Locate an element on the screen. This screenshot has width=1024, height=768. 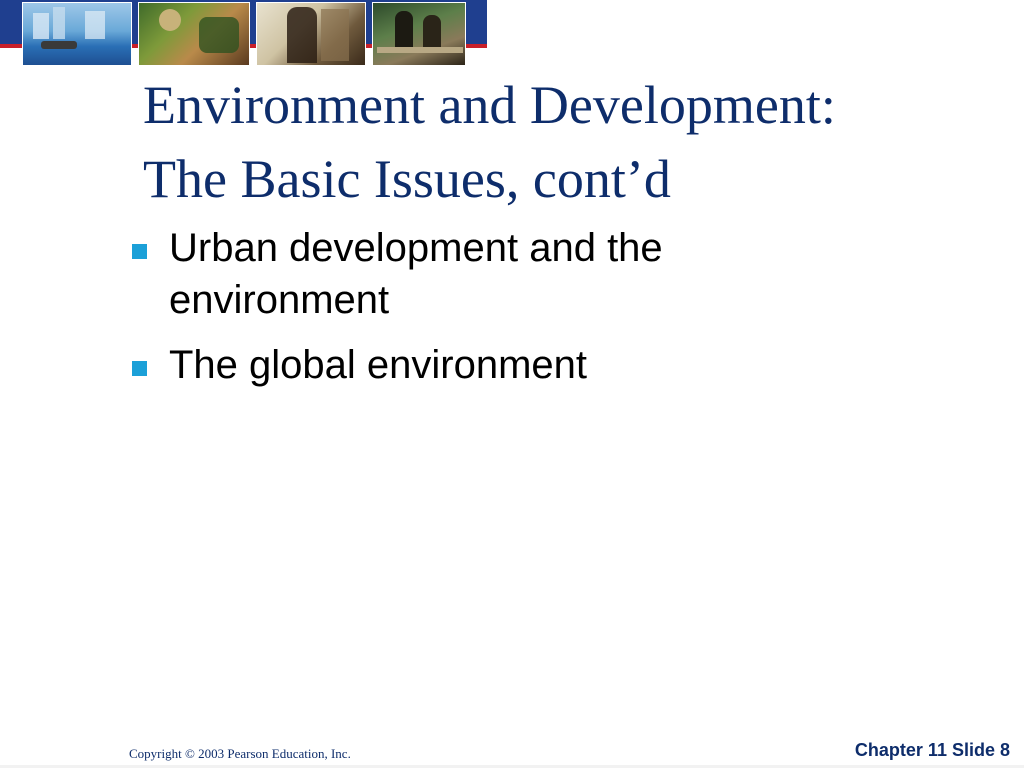
weaver-photo is located at coordinates (311, 34).